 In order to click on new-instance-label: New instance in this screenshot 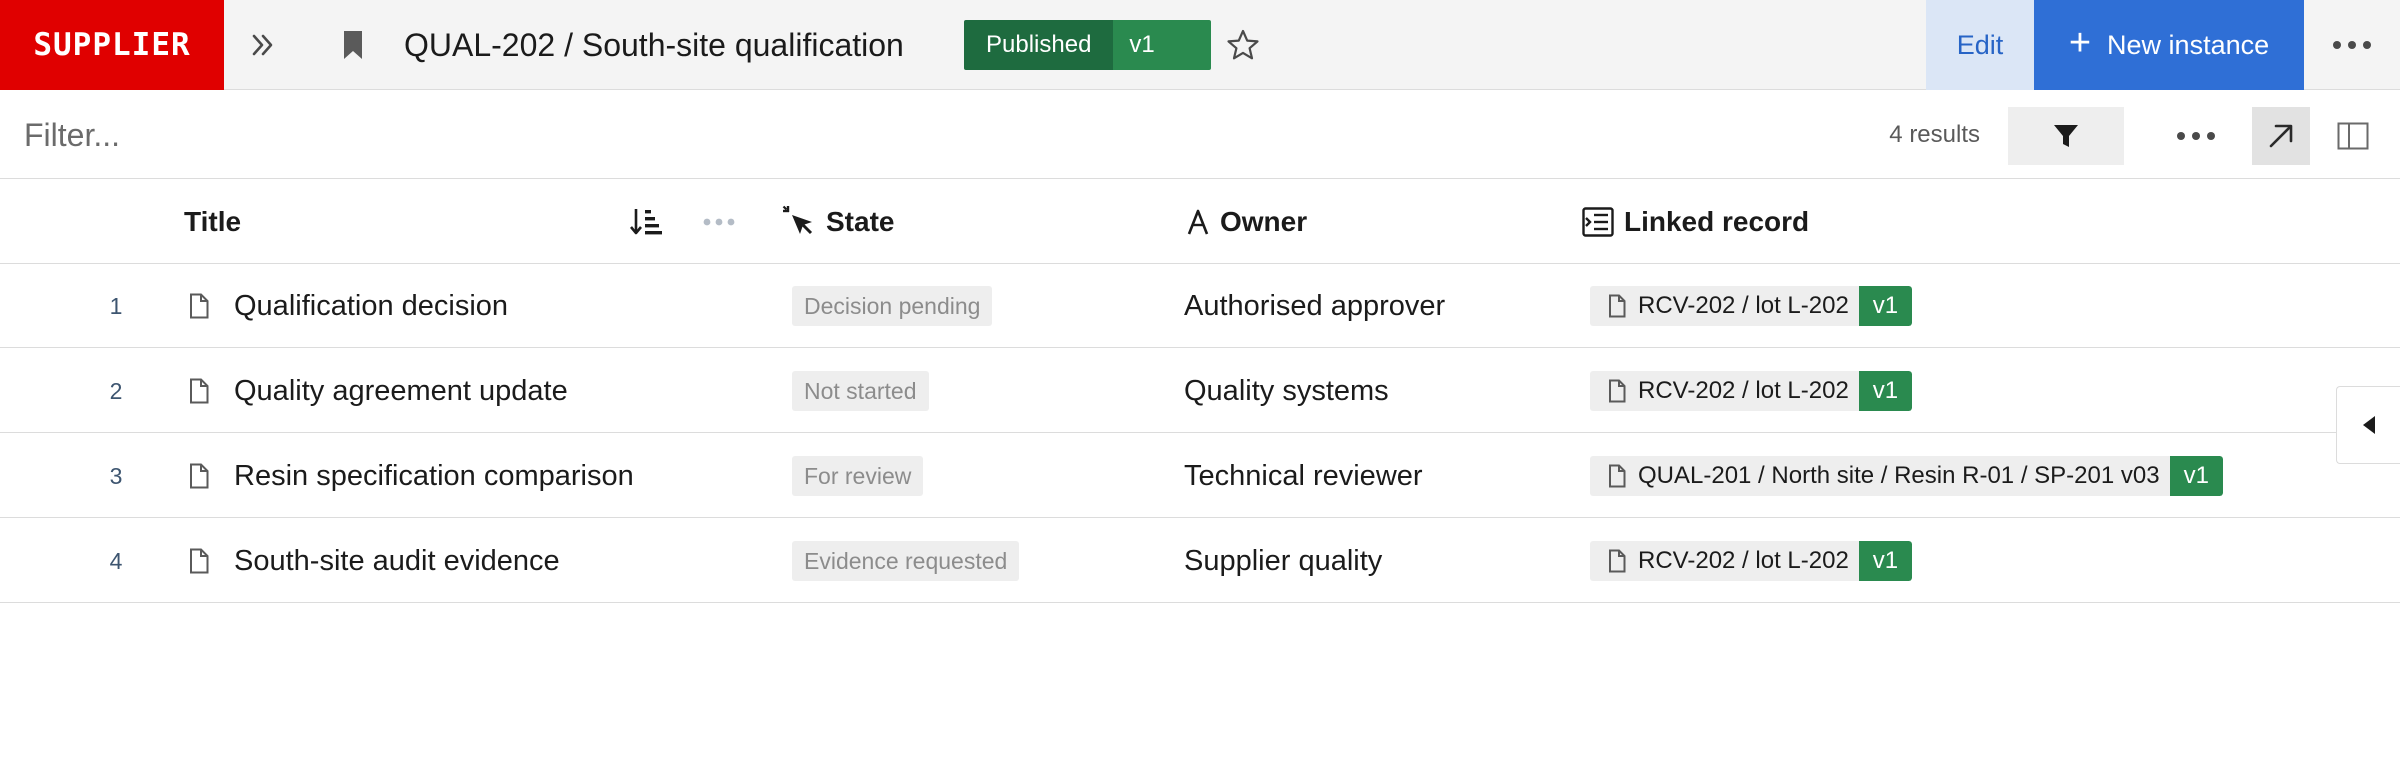, I will do `click(2188, 44)`.